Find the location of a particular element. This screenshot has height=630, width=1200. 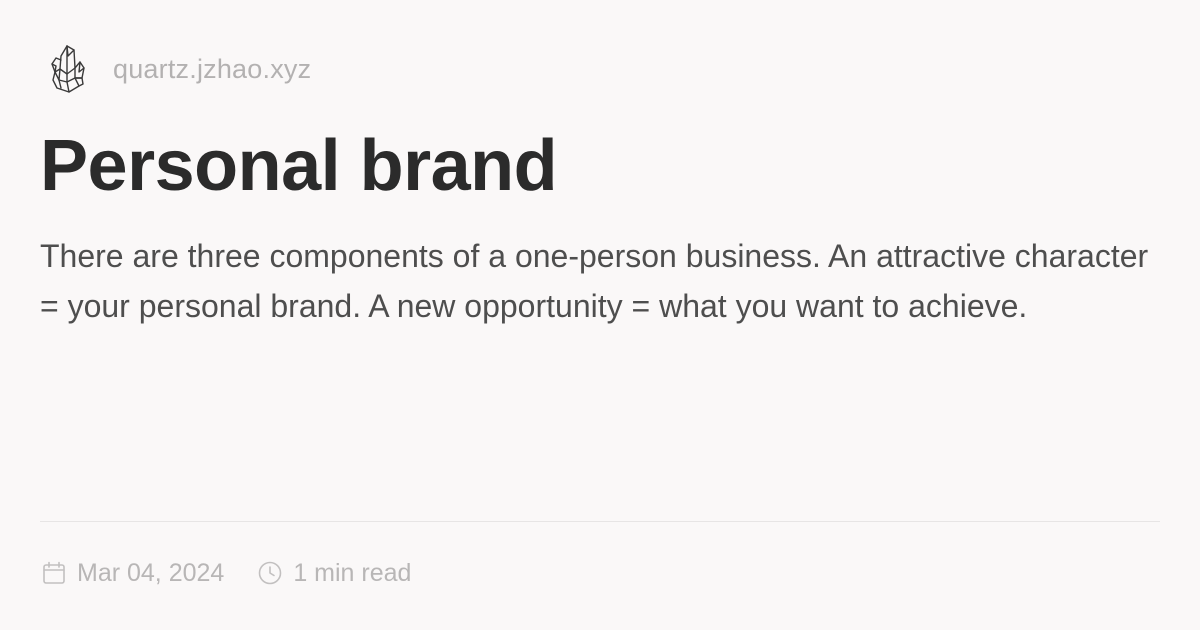

date-meta: Mar 04, 2024 is located at coordinates (132, 573).